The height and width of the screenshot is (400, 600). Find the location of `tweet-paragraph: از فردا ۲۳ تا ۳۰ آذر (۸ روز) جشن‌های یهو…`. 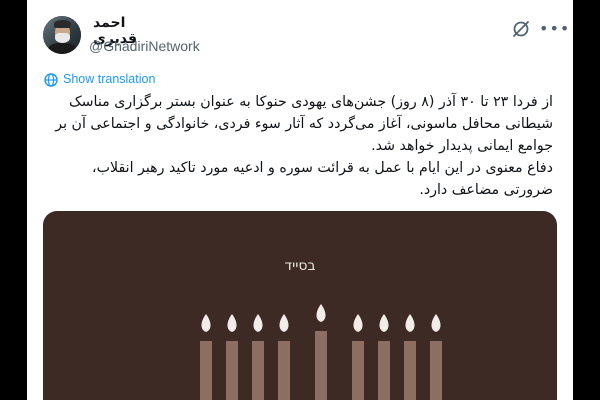

tweet-paragraph: از فردا ۲۳ تا ۳۰ آذر (۸ روز) جشن‌های یهو… is located at coordinates (304, 124).